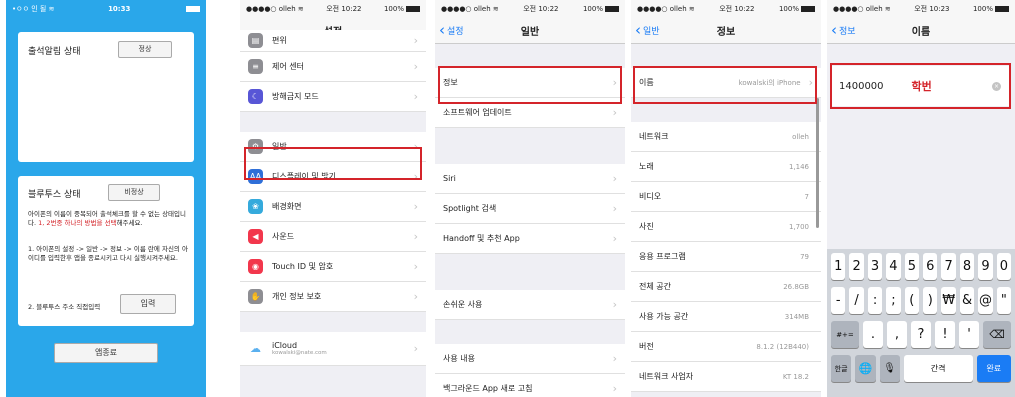 The width and height of the screenshot is (1015, 397). I want to click on icloud-account: kowalski@nate.com, so click(299, 353).